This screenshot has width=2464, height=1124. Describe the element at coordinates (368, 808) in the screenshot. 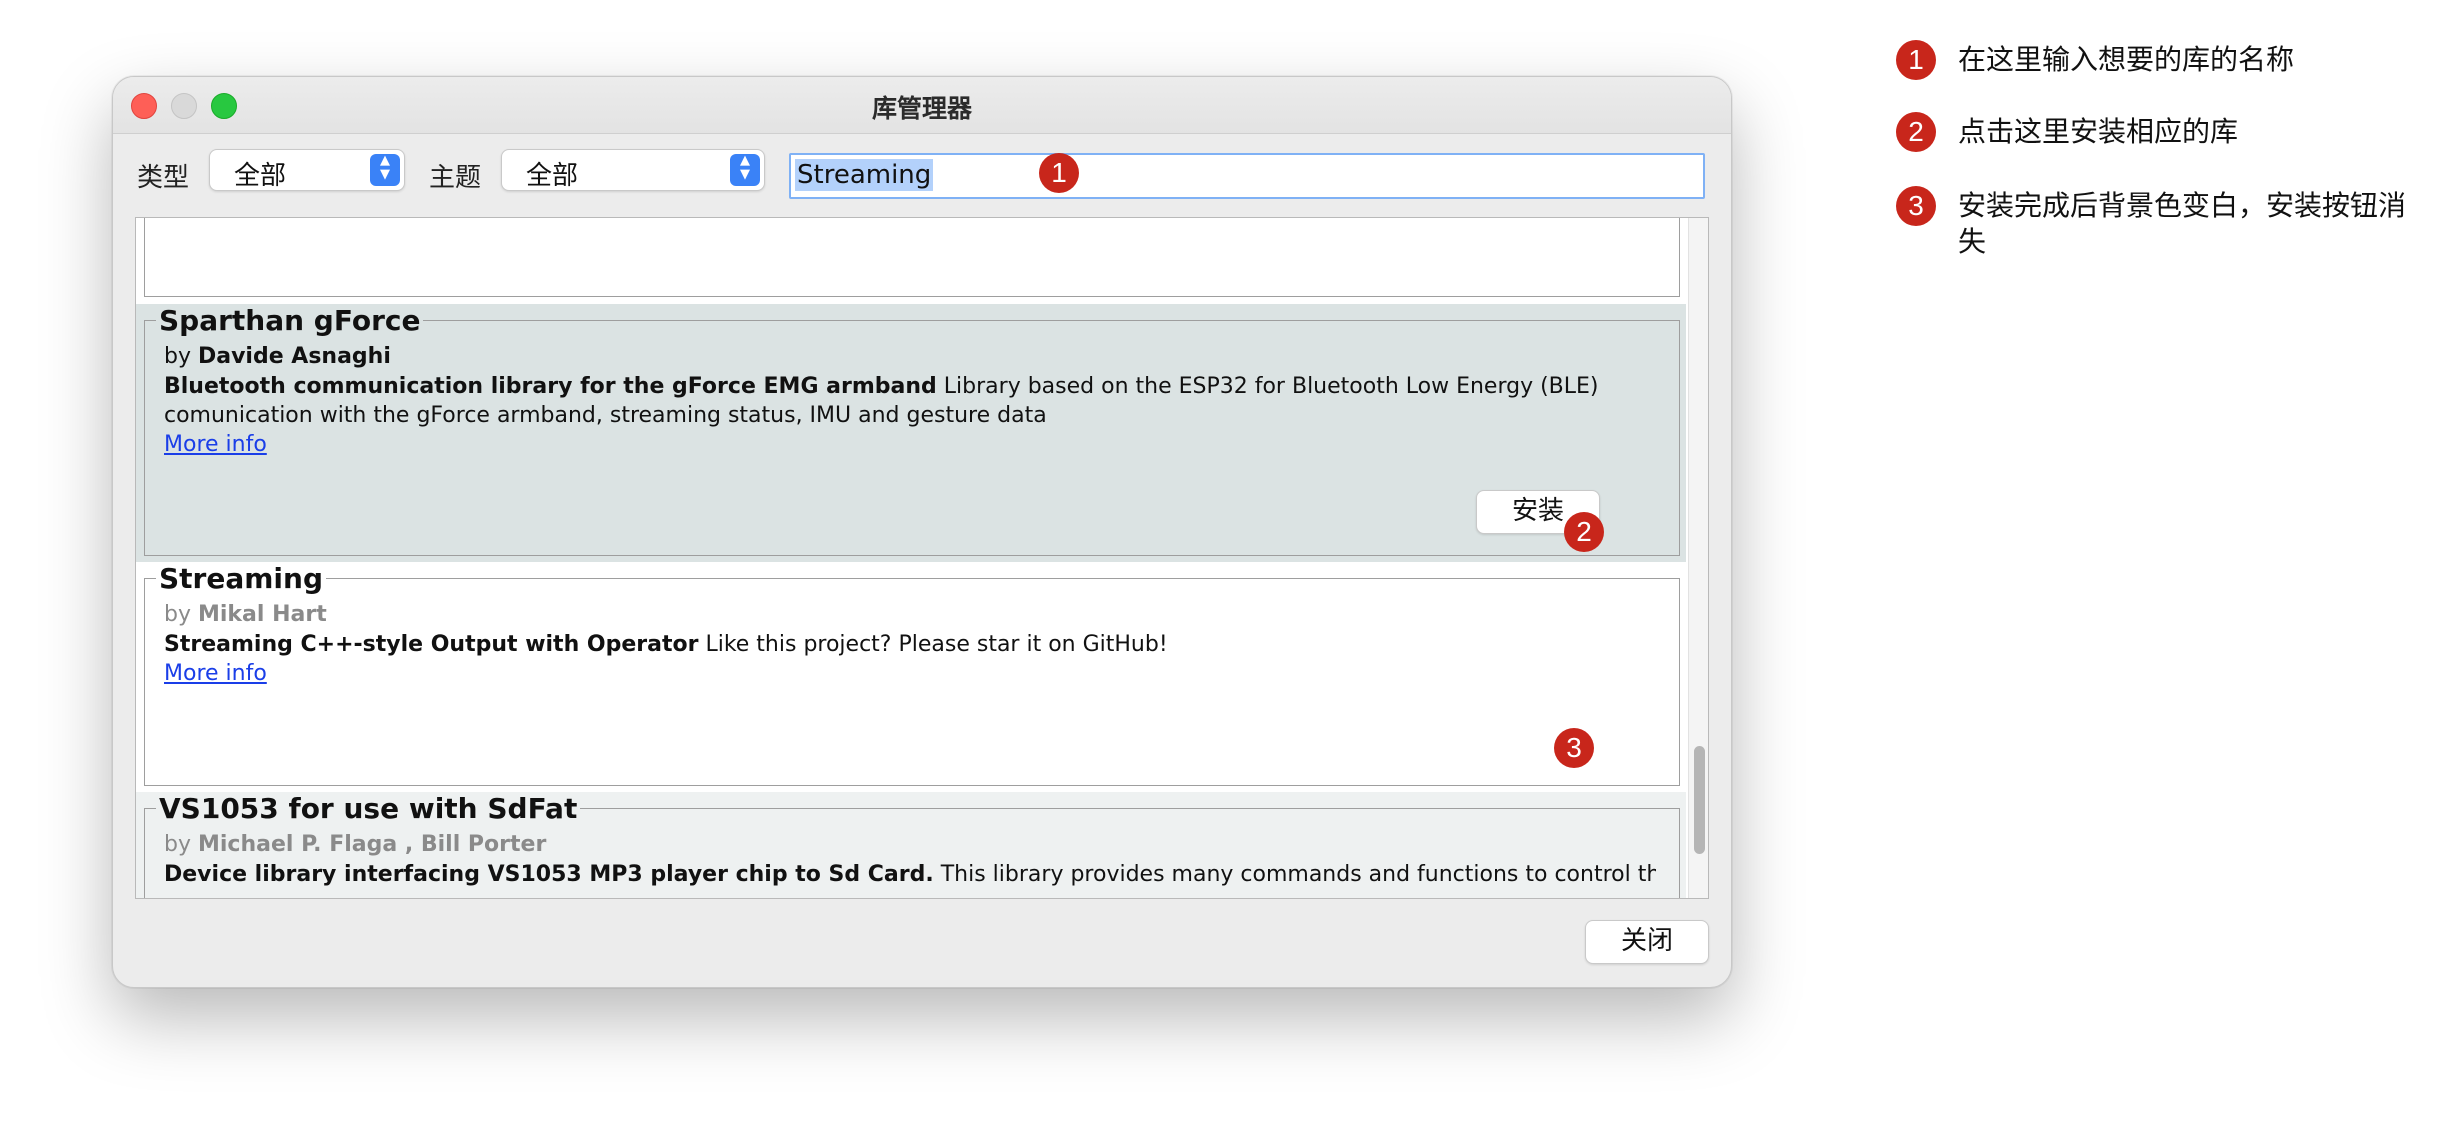

I see `library-name: VS1053 for use with SdFat` at that location.